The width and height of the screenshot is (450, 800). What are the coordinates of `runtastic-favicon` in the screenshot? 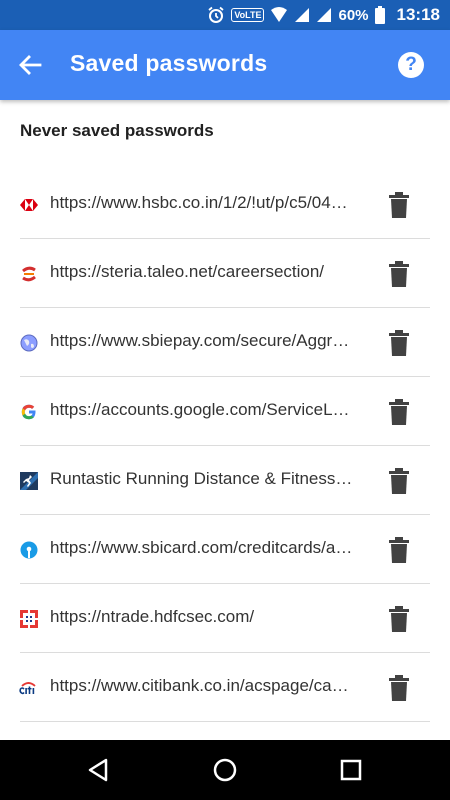 It's located at (28, 480).